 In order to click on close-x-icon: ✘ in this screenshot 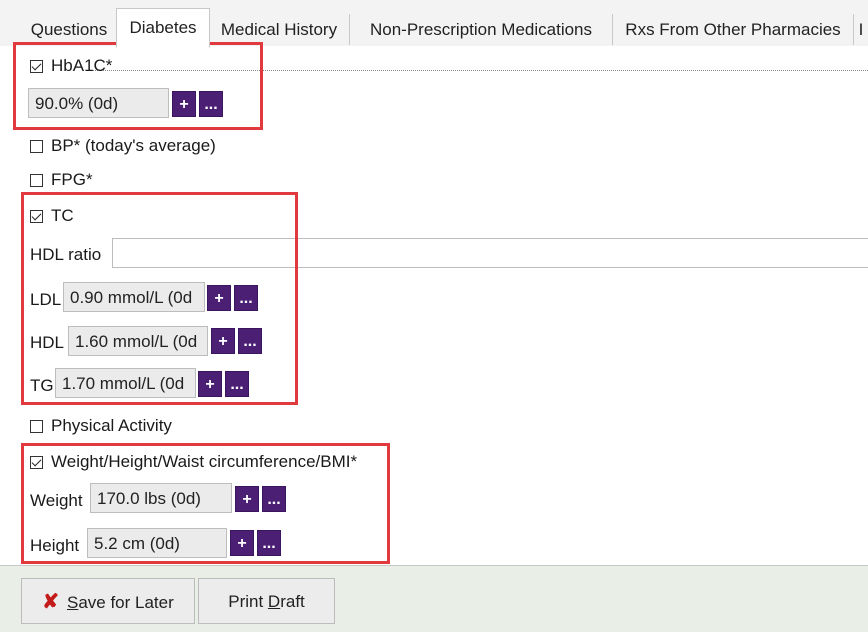, I will do `click(50, 602)`.